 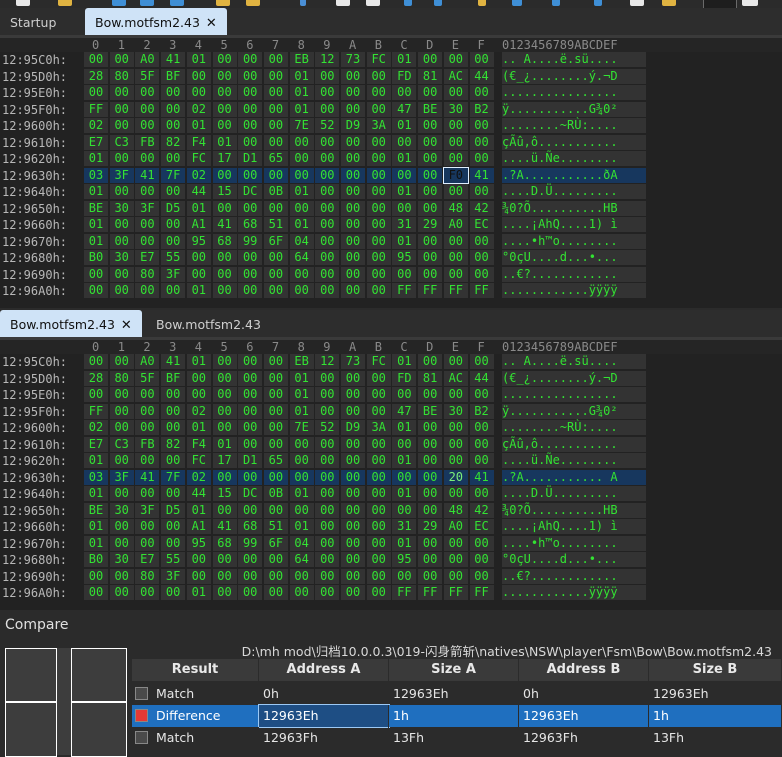 I want to click on hex-row-ascii: ÿ...........G¾0², so click(x=574, y=411).